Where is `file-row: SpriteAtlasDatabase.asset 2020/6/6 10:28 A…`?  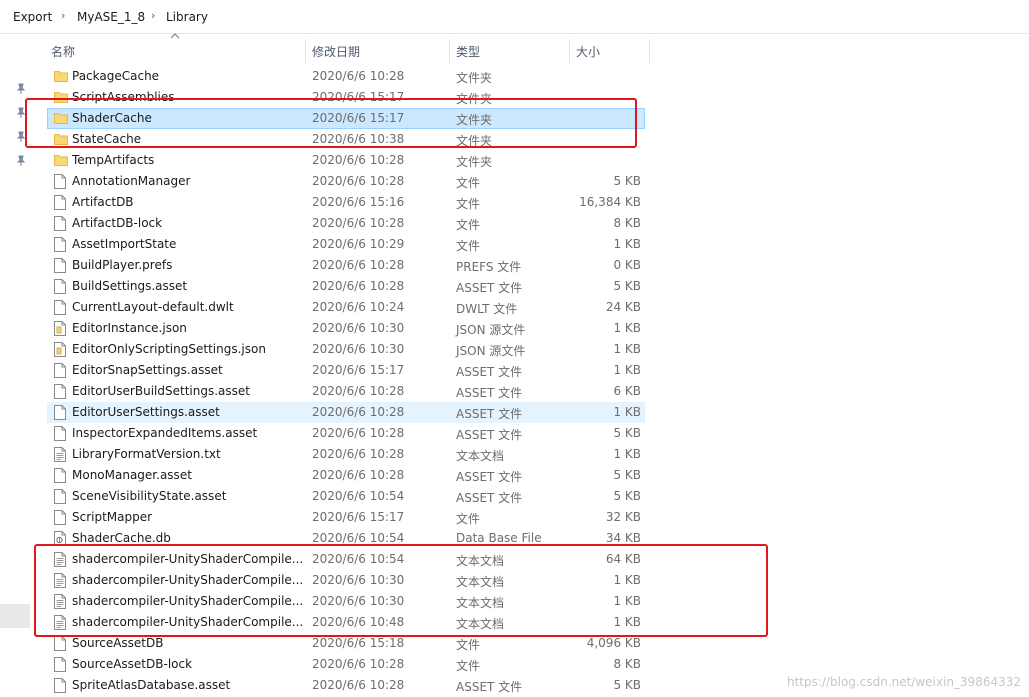 file-row: SpriteAtlasDatabase.asset 2020/6/6 10:28 A… is located at coordinates (346, 685).